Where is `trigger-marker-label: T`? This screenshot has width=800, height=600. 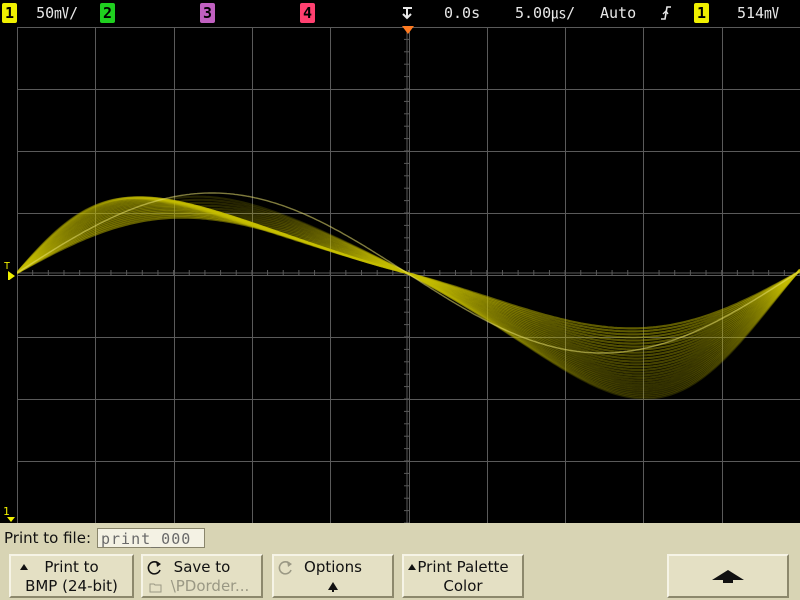
trigger-marker-label: T is located at coordinates (7, 266).